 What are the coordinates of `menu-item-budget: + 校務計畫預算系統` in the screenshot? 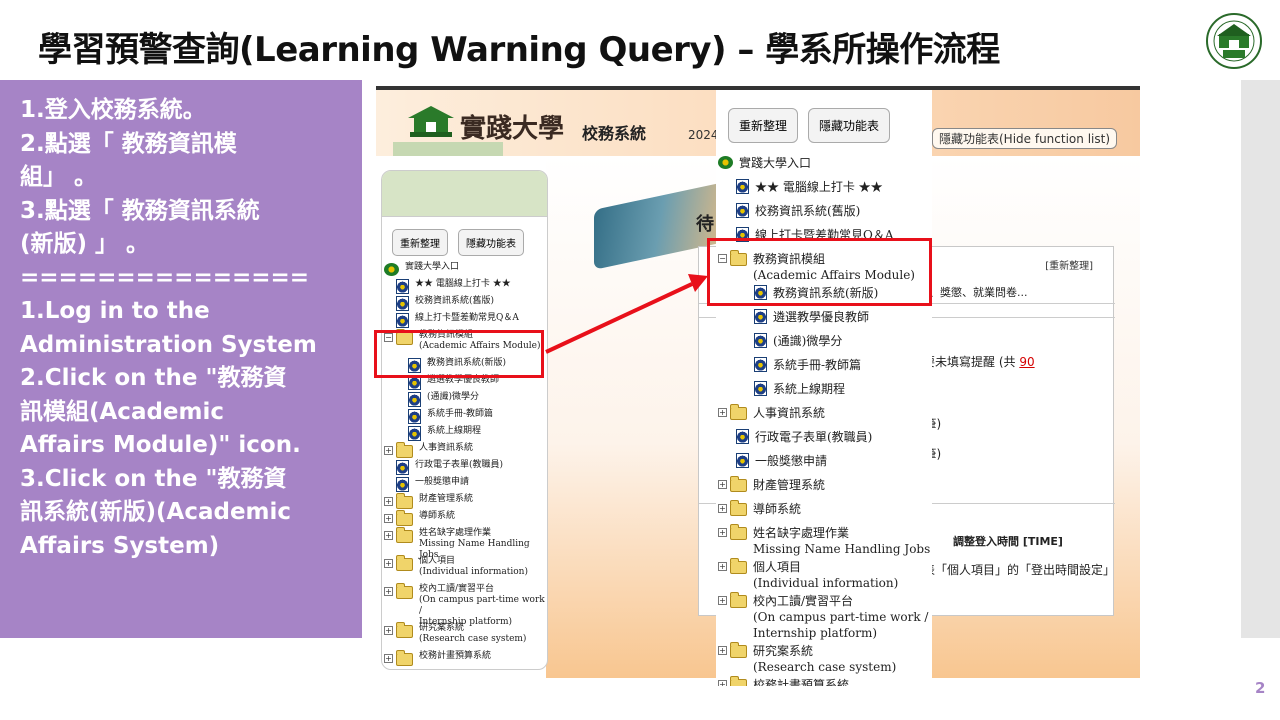 It's located at (825, 681).